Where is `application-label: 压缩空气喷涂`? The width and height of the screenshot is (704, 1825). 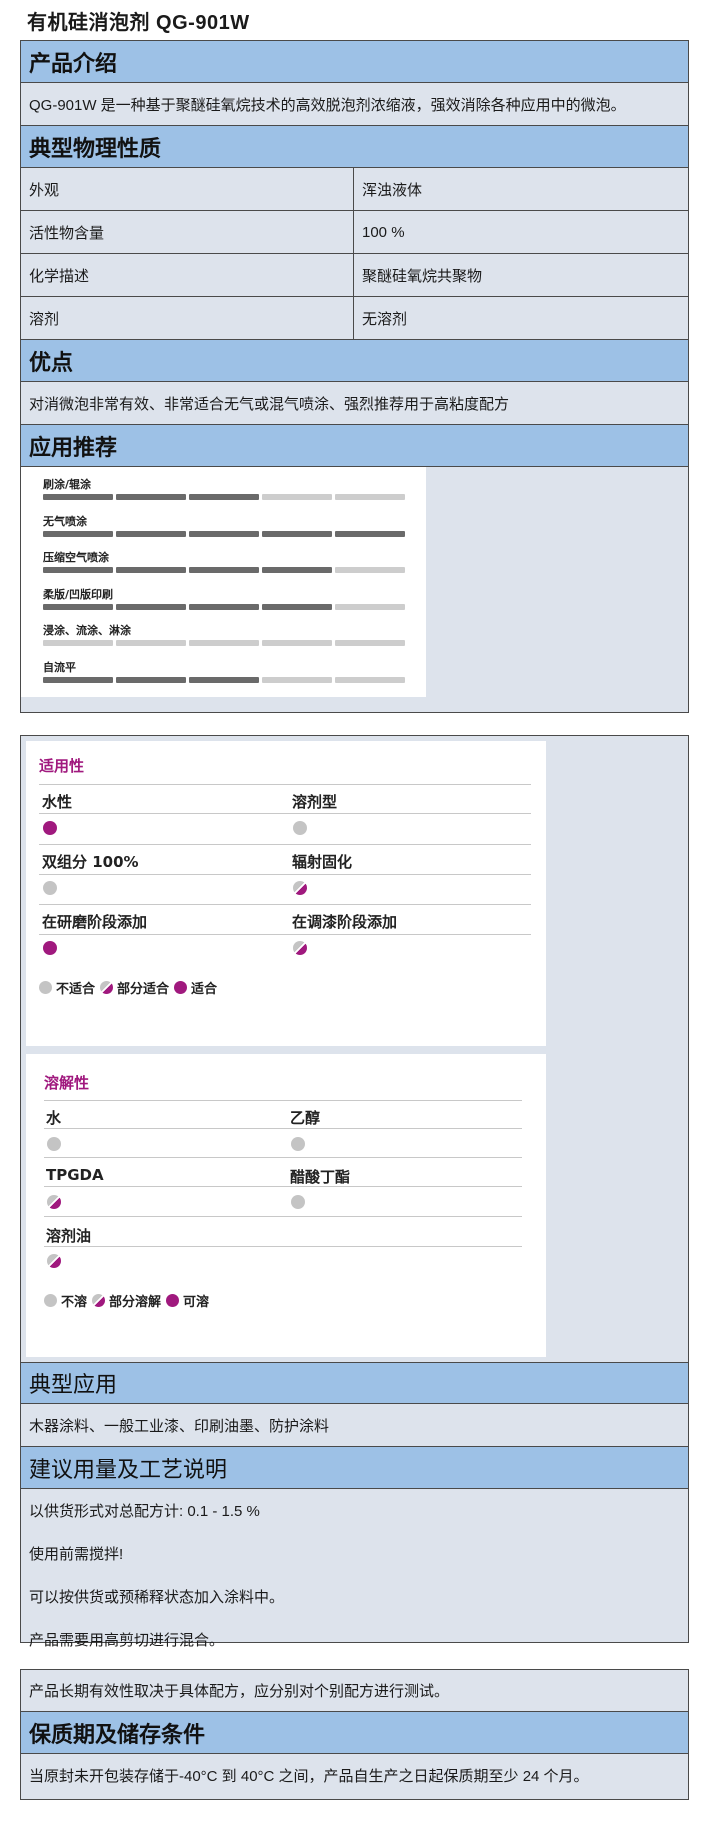
application-label: 压缩空气喷涂 is located at coordinates (76, 557).